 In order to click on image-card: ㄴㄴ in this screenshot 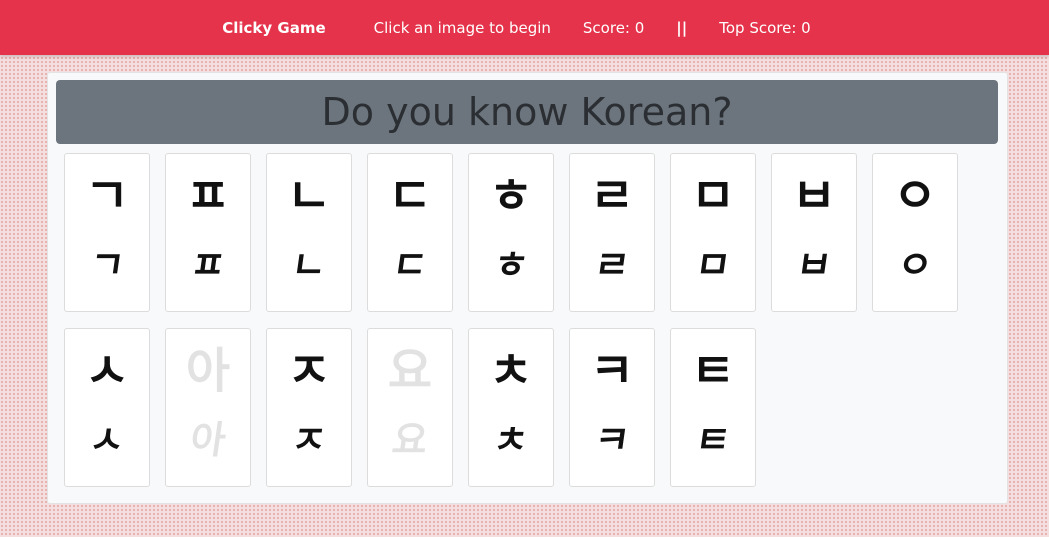, I will do `click(309, 232)`.